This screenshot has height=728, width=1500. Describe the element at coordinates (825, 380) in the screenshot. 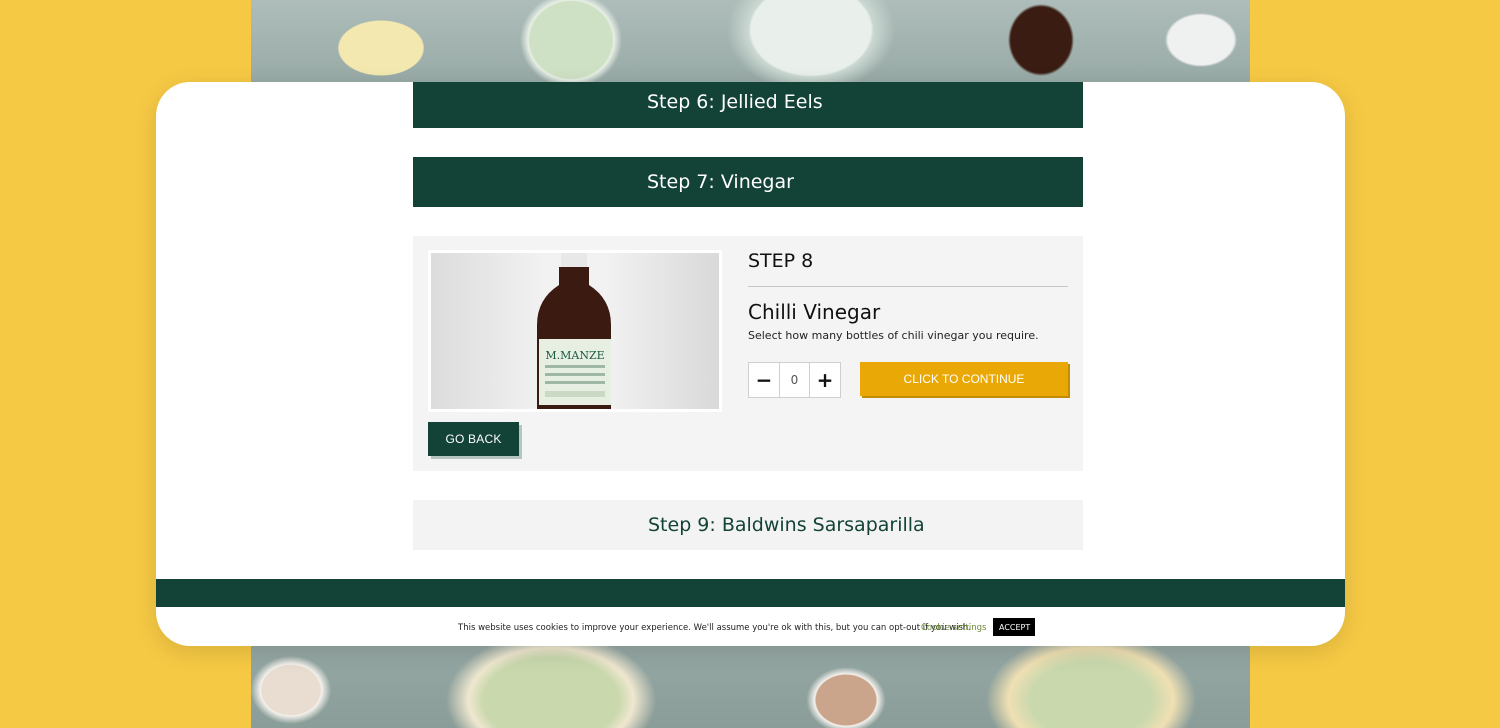

I see `increase-quantity-button: +` at that location.